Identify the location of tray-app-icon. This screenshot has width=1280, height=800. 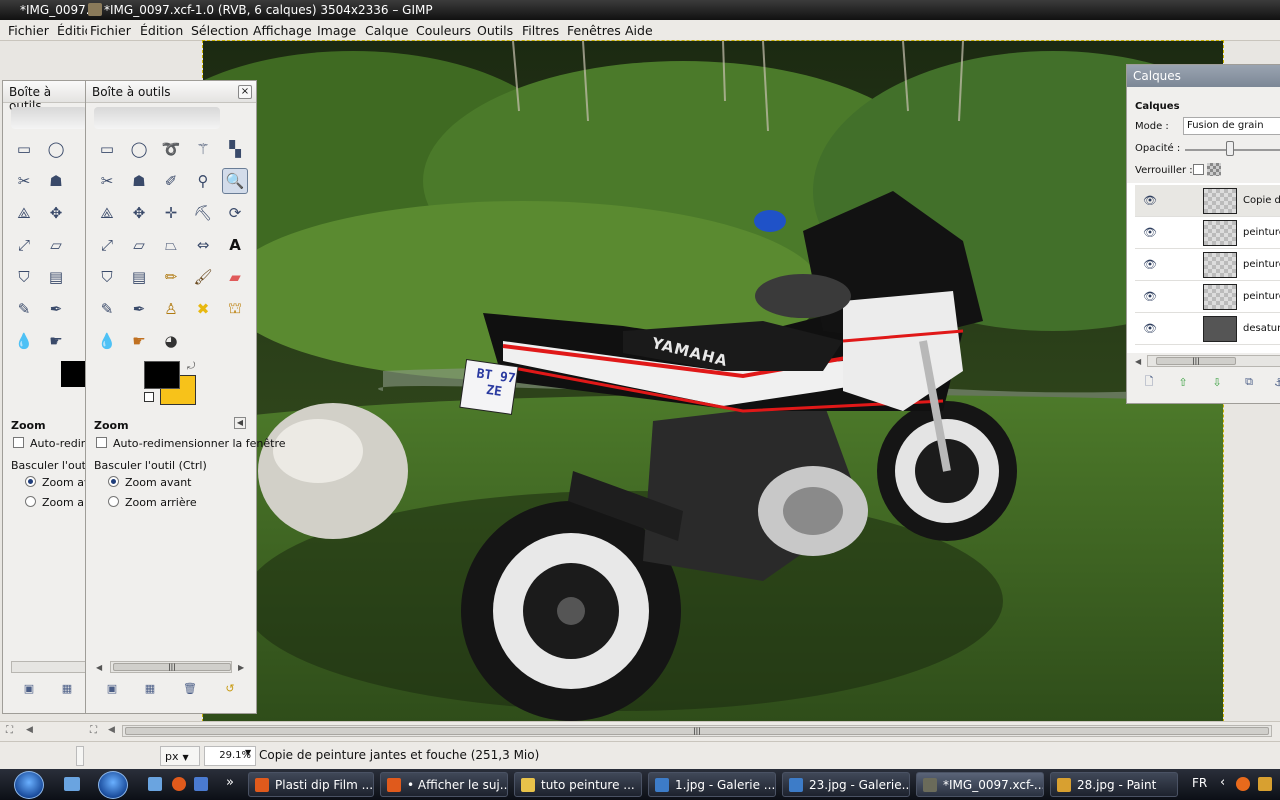
(1243, 784).